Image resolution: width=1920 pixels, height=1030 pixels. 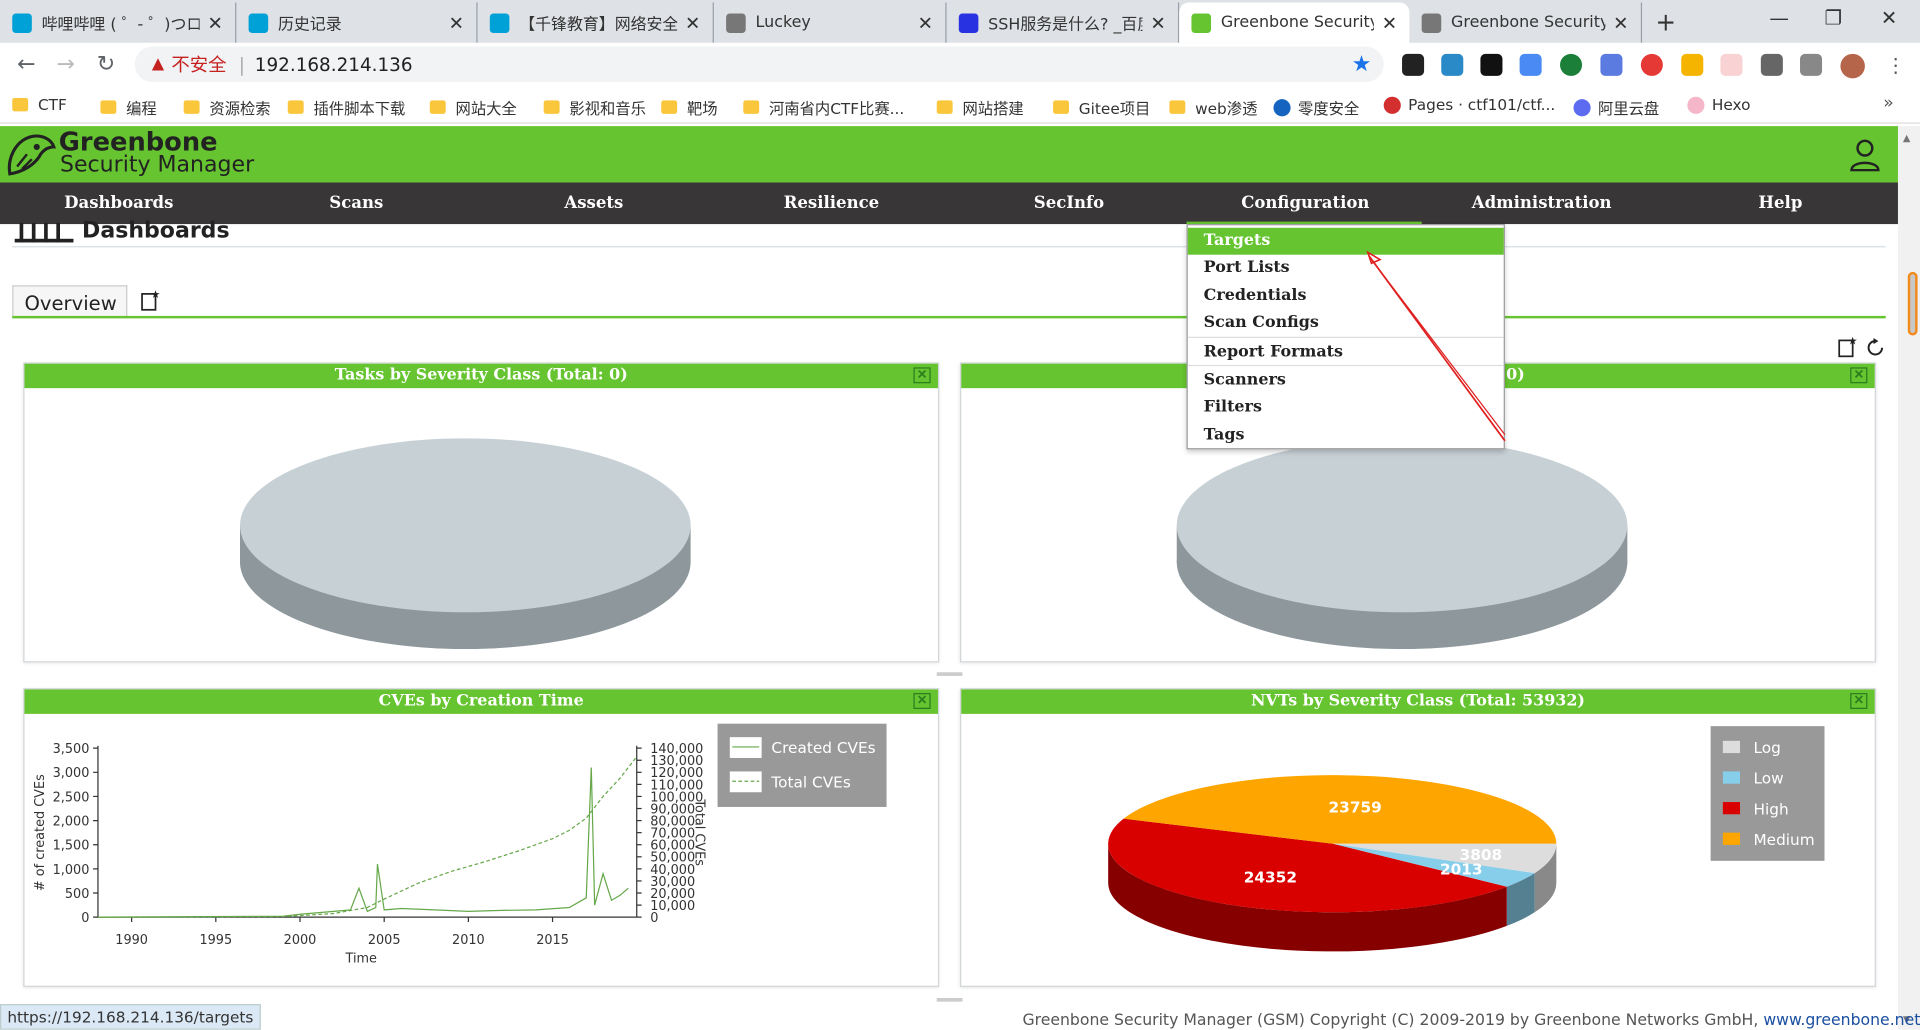 What do you see at coordinates (1297, 22) in the screenshot?
I see `tab-title: Greenbone Security A` at bounding box center [1297, 22].